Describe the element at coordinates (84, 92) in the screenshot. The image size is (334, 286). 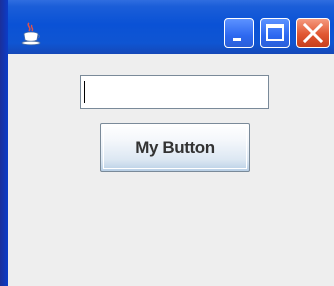
I see `text-cursor` at that location.